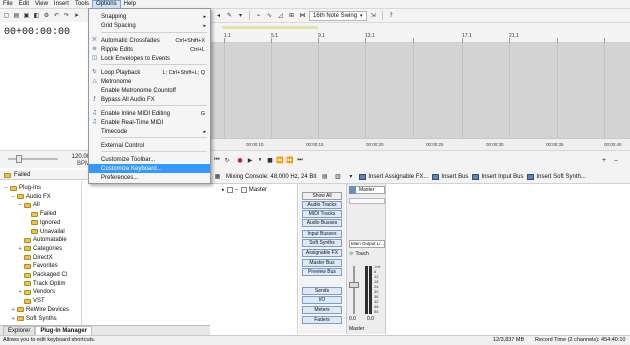  I want to click on scroll-left-icon: ◂, so click(218, 15).